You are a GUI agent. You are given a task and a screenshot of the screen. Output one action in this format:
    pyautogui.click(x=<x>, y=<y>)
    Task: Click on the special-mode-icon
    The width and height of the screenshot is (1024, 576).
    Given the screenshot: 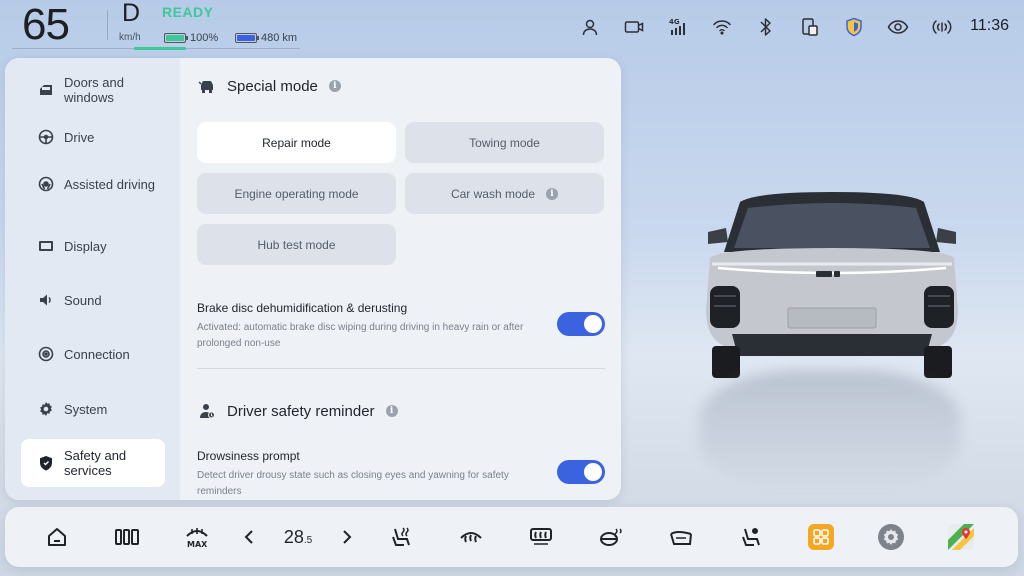 What is the action you would take?
    pyautogui.click(x=207, y=86)
    